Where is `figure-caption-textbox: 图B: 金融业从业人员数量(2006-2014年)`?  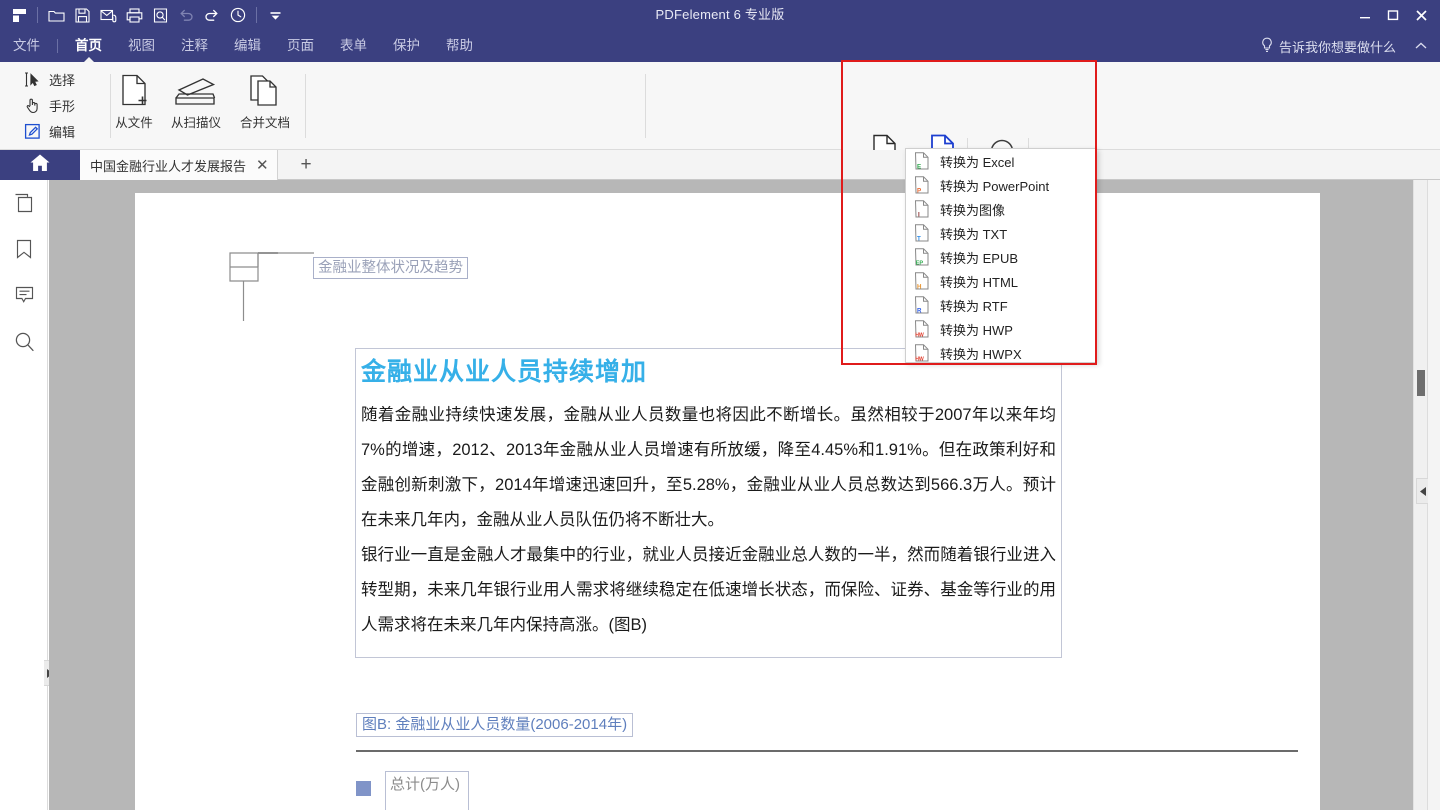 figure-caption-textbox: 图B: 金融业从业人员数量(2006-2014年) is located at coordinates (495, 725).